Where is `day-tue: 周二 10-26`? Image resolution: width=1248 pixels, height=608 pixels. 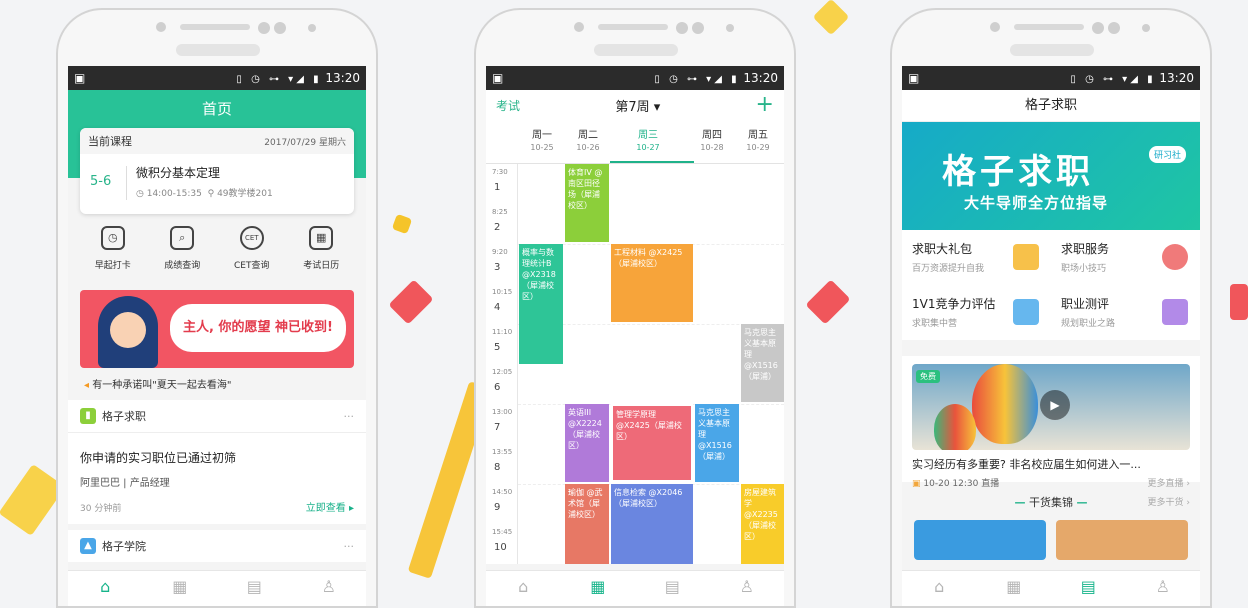
day-tue: 周二 10-26 is located at coordinates (588, 139).